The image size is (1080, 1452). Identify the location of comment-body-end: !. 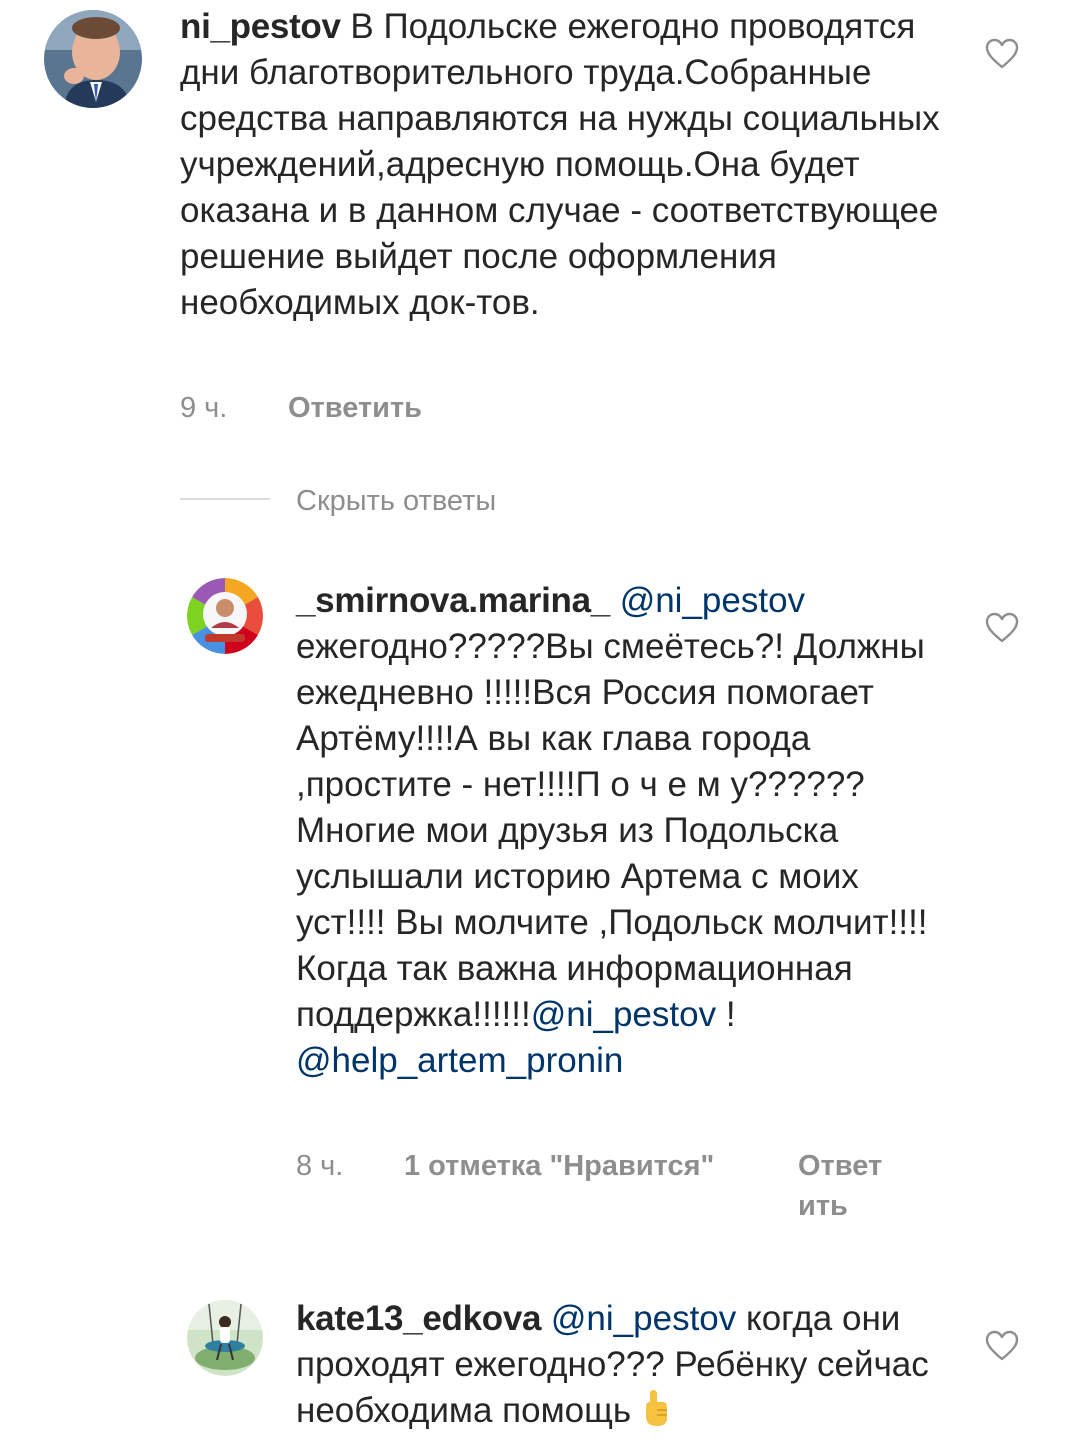
(726, 1014).